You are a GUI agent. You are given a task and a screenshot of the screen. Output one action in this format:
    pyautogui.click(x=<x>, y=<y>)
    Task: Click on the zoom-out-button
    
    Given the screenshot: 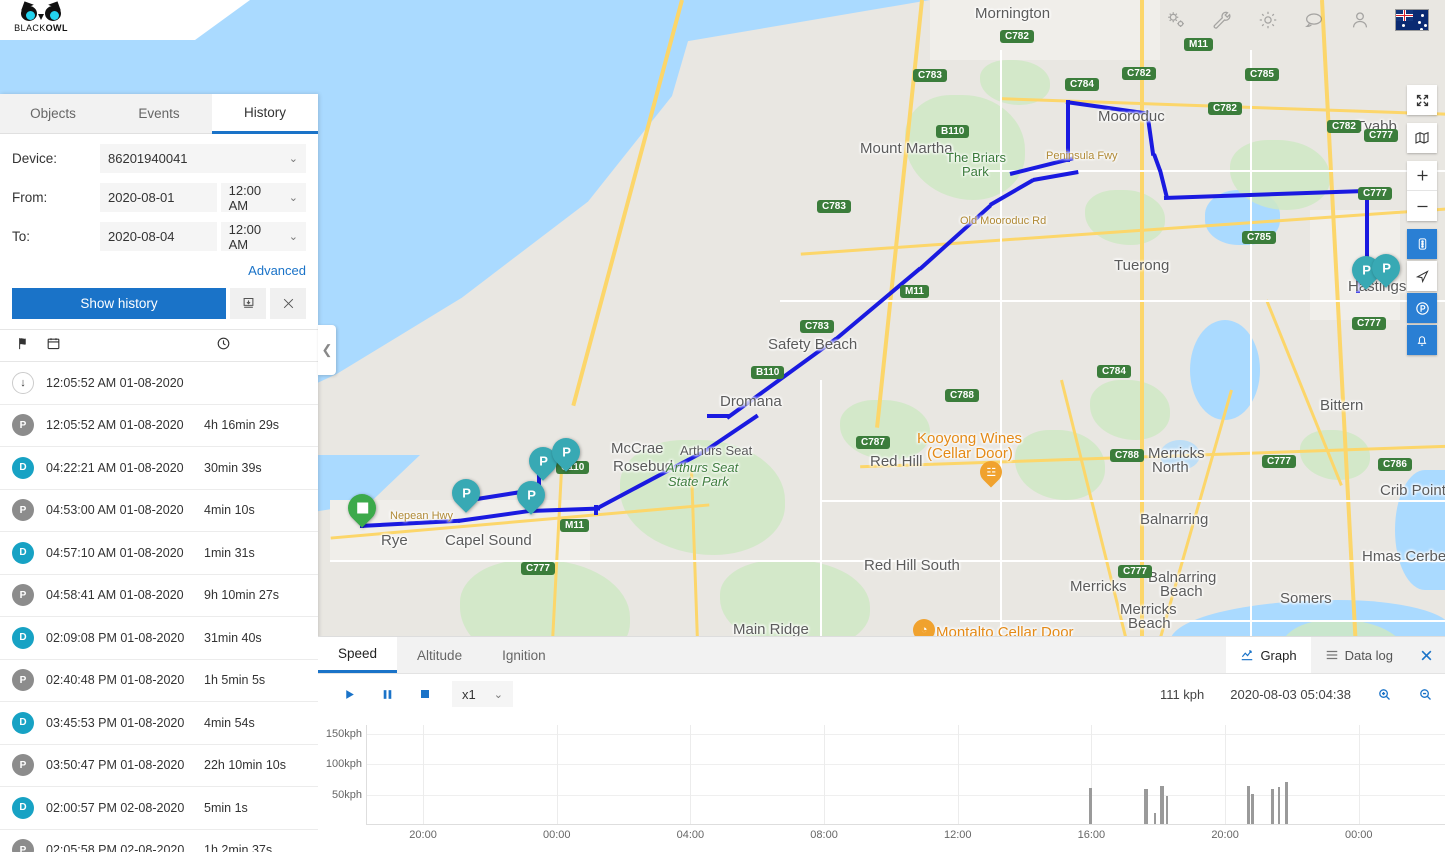 What is the action you would take?
    pyautogui.click(x=1422, y=206)
    